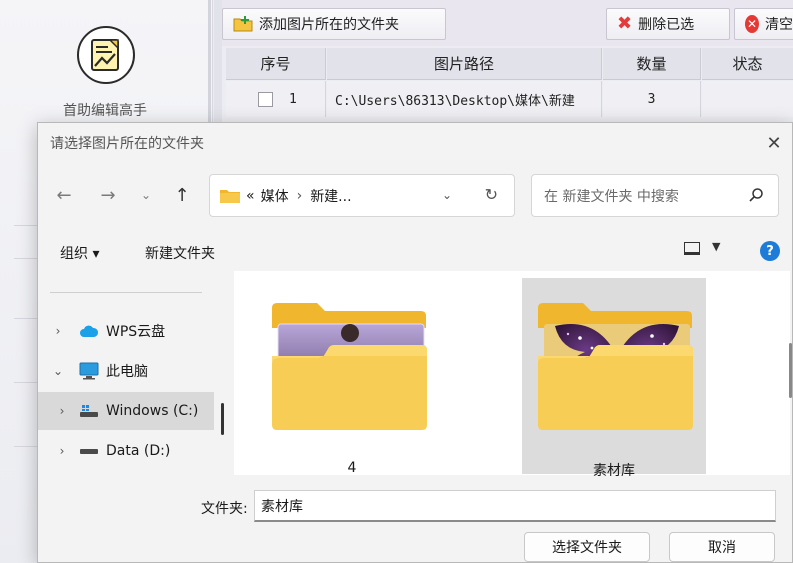 The width and height of the screenshot is (793, 563). Describe the element at coordinates (415, 252) in the screenshot. I see `command-bar: 组织 ▾ 新建文件夹` at that location.